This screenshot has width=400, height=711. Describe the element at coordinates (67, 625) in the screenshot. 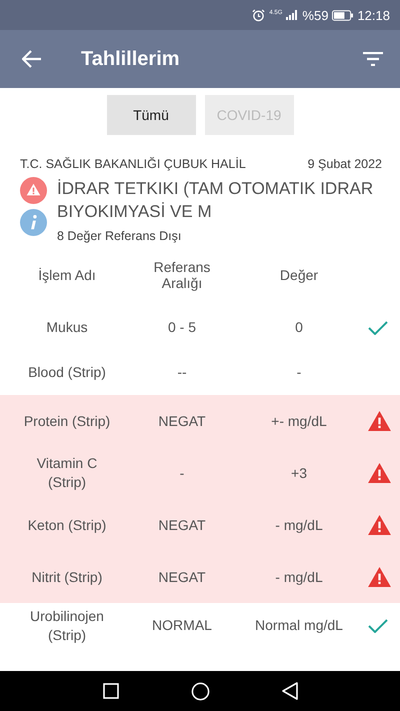

I see `table-cell-text: Urobilinojen (Strip)` at that location.